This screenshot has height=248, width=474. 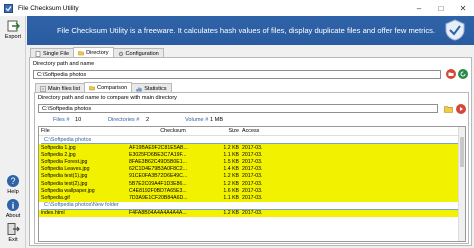 What do you see at coordinates (155, 88) in the screenshot?
I see `tab-statistics-label: Statistics` at bounding box center [155, 88].